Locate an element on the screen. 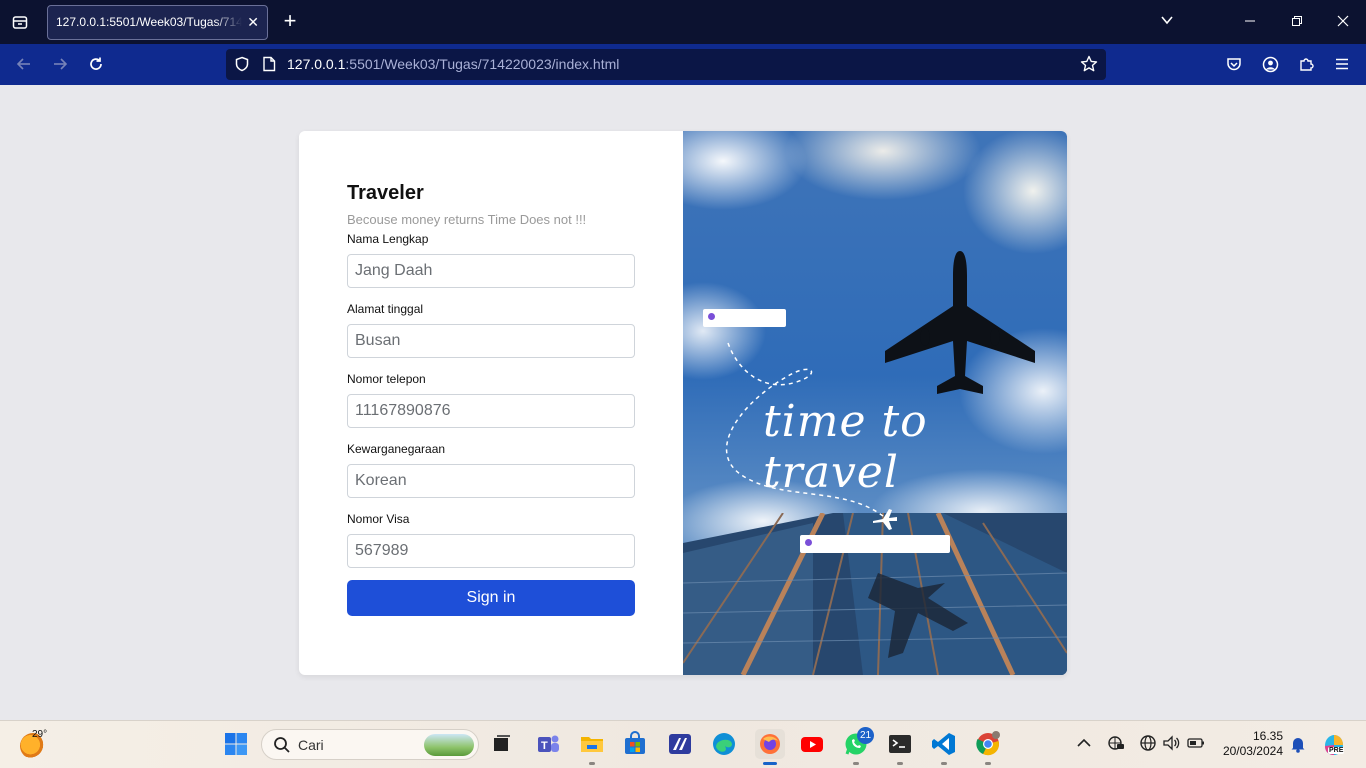  pocket-icon is located at coordinates (1234, 64).